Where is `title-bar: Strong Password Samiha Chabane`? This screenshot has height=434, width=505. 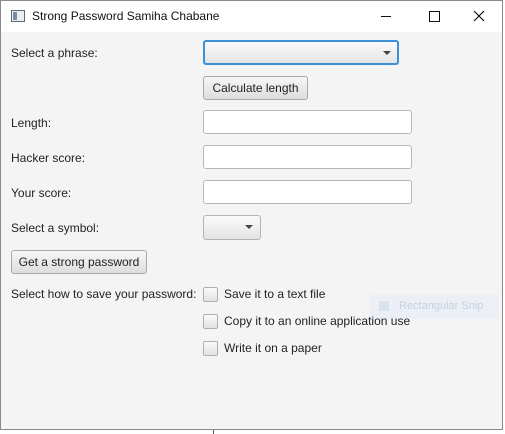 title-bar: Strong Password Samiha Chabane is located at coordinates (251, 16).